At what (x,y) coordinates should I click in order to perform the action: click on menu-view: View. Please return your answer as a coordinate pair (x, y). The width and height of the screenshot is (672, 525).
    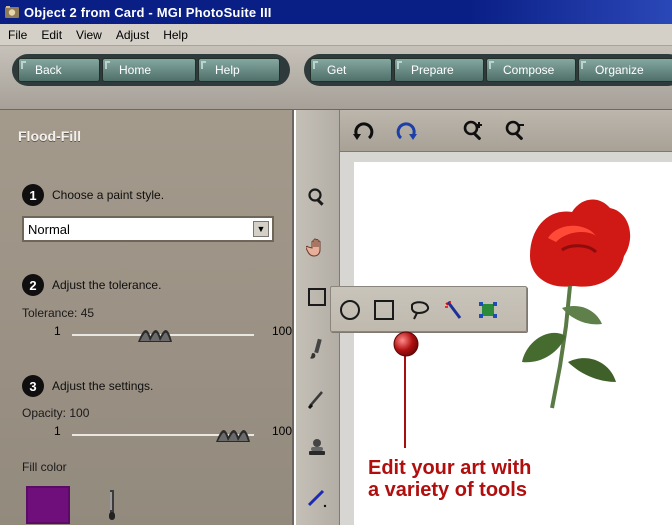
    Looking at the image, I should click on (88, 35).